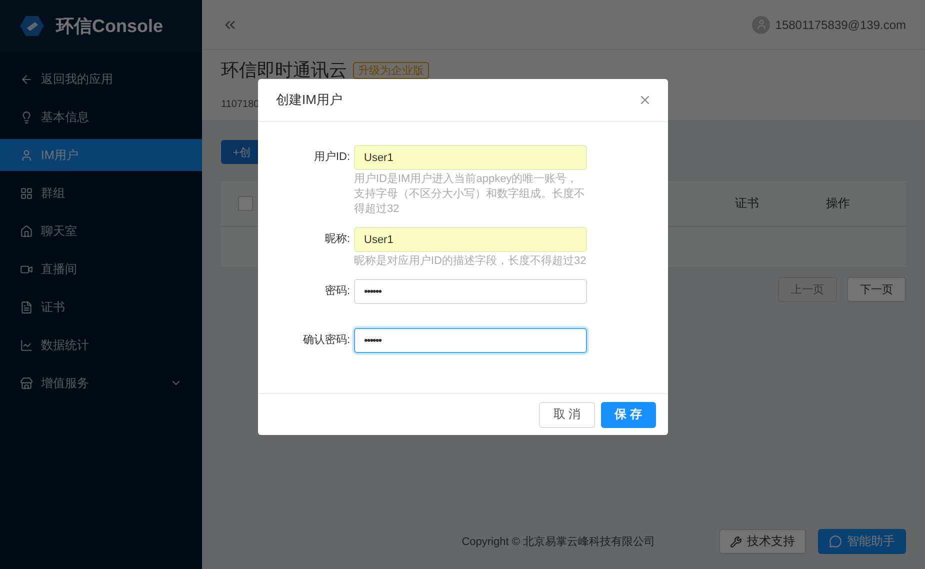 The image size is (925, 569). Describe the element at coordinates (240, 104) in the screenshot. I see `appkey-text: 1107180` at that location.